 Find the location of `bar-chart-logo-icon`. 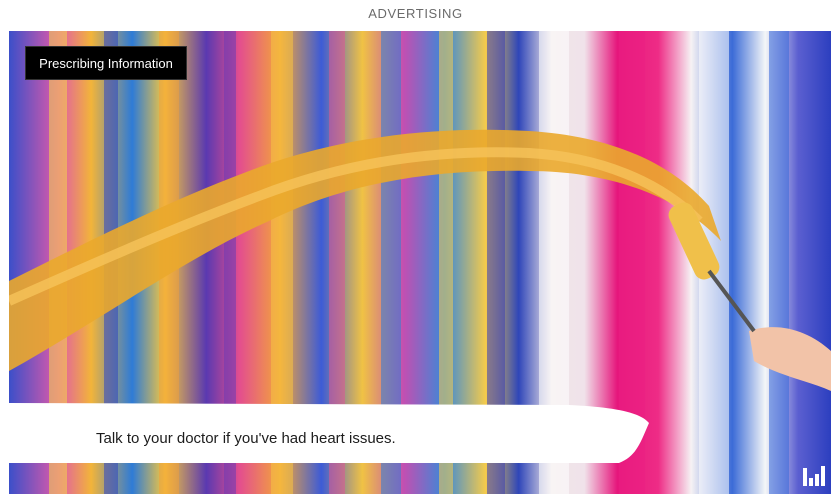

bar-chart-logo-icon is located at coordinates (814, 476).